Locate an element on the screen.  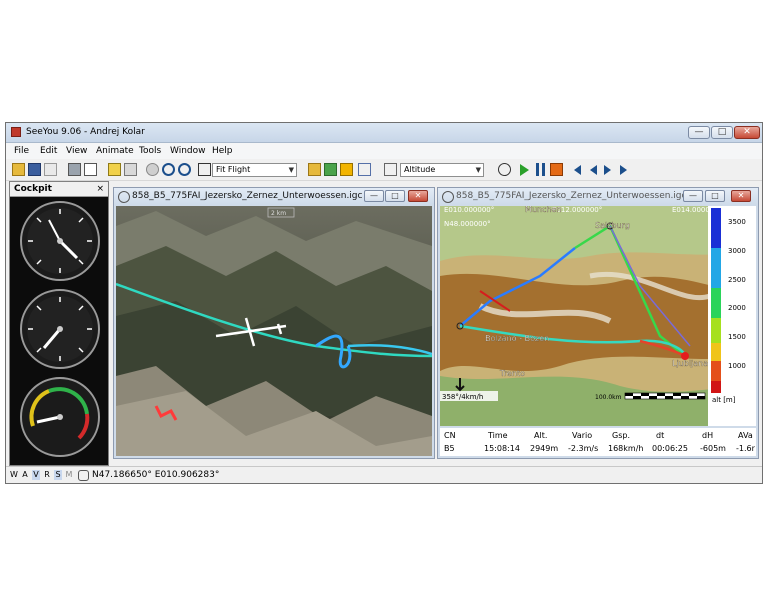
menu-window: Window is located at coordinates (188, 151).